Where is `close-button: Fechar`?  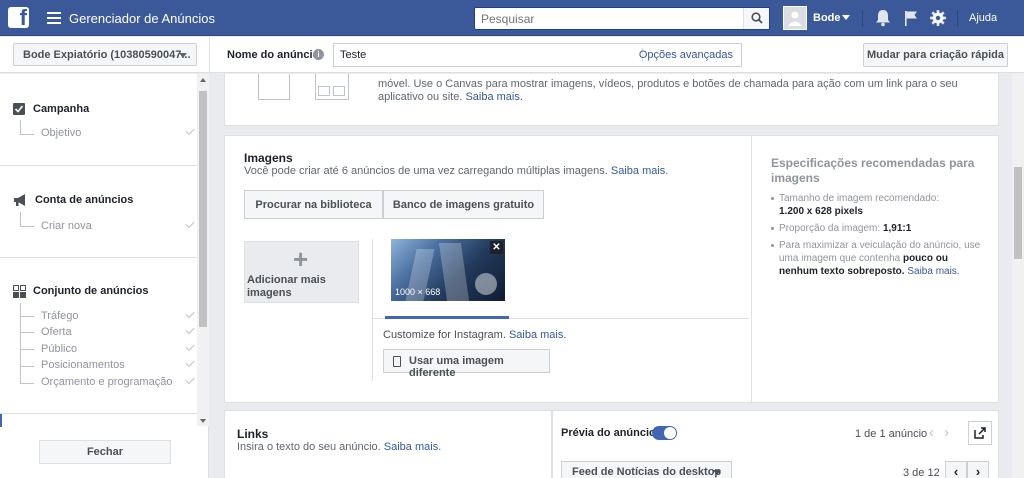
close-button: Fechar is located at coordinates (105, 452).